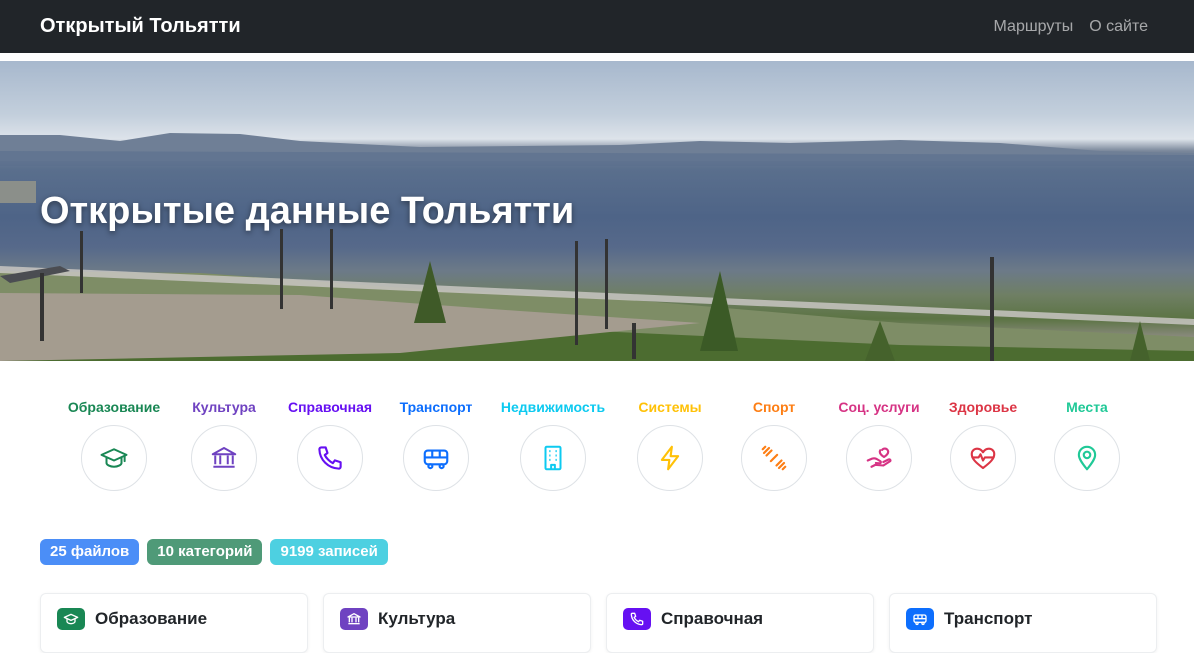 Image resolution: width=1194 pixels, height=653 pixels. I want to click on card-title: Справочная, so click(712, 618).